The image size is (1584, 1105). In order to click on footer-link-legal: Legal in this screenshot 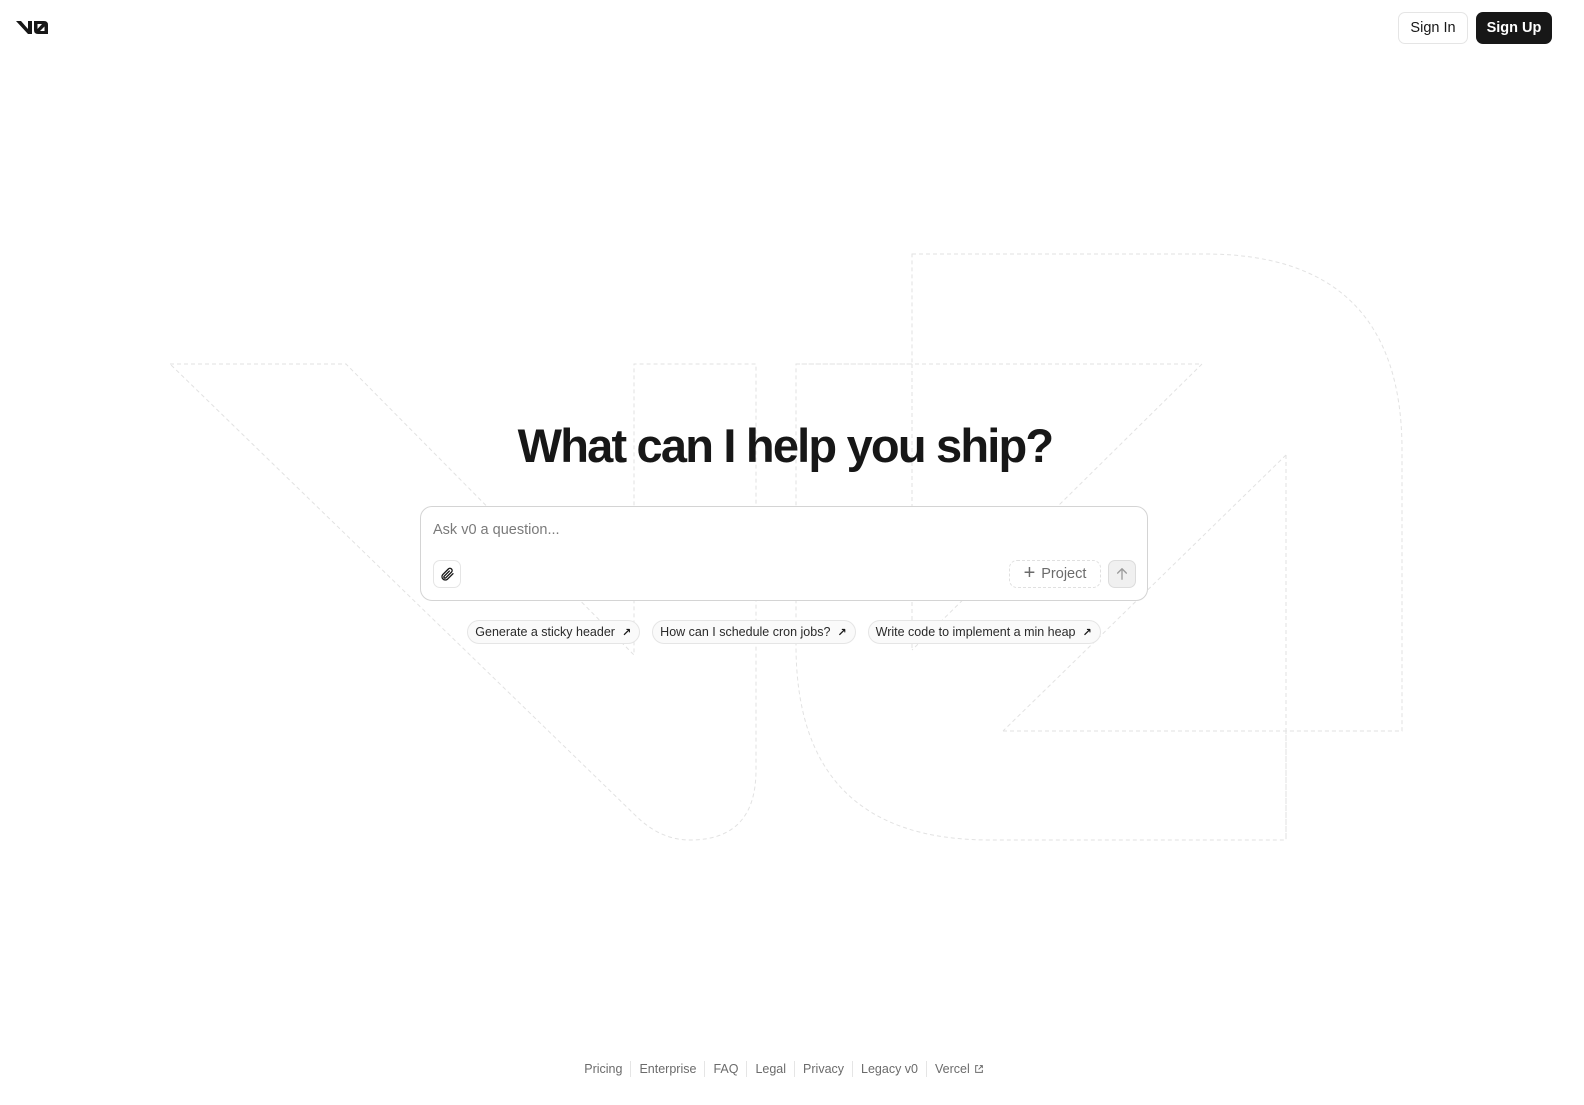, I will do `click(770, 1069)`.